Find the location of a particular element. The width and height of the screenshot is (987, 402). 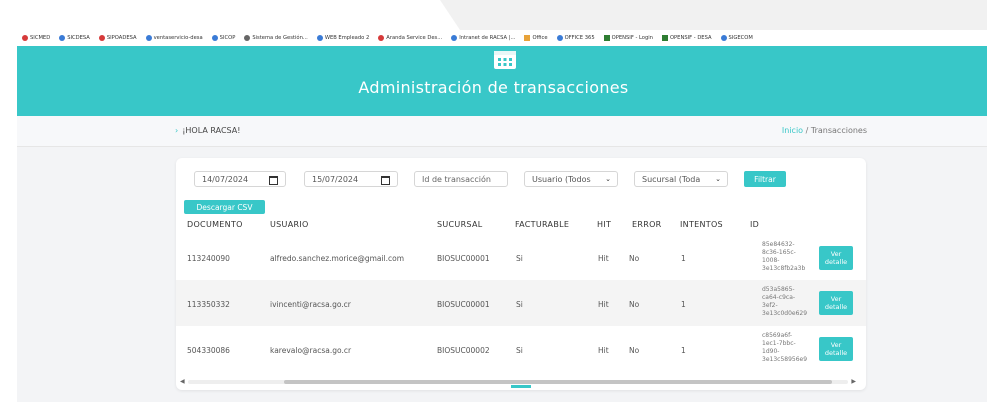

branch-select-value: Sucursal (Toda is located at coordinates (671, 179).